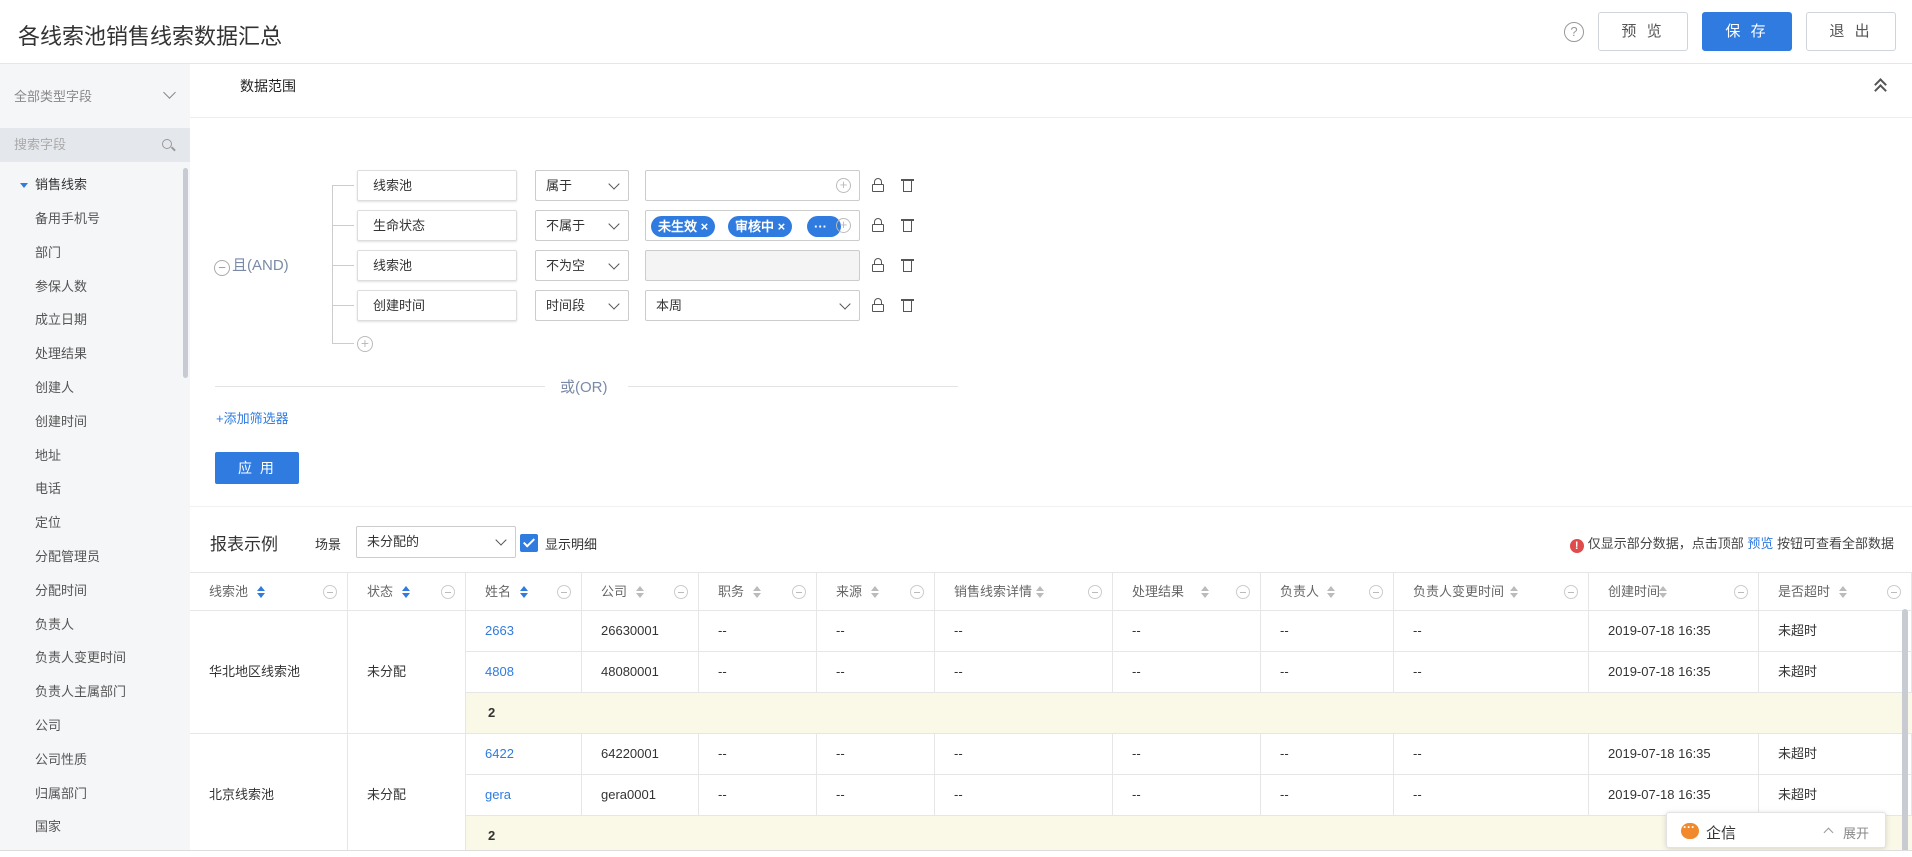  I want to click on condition-operator: 不为空, so click(582, 265).